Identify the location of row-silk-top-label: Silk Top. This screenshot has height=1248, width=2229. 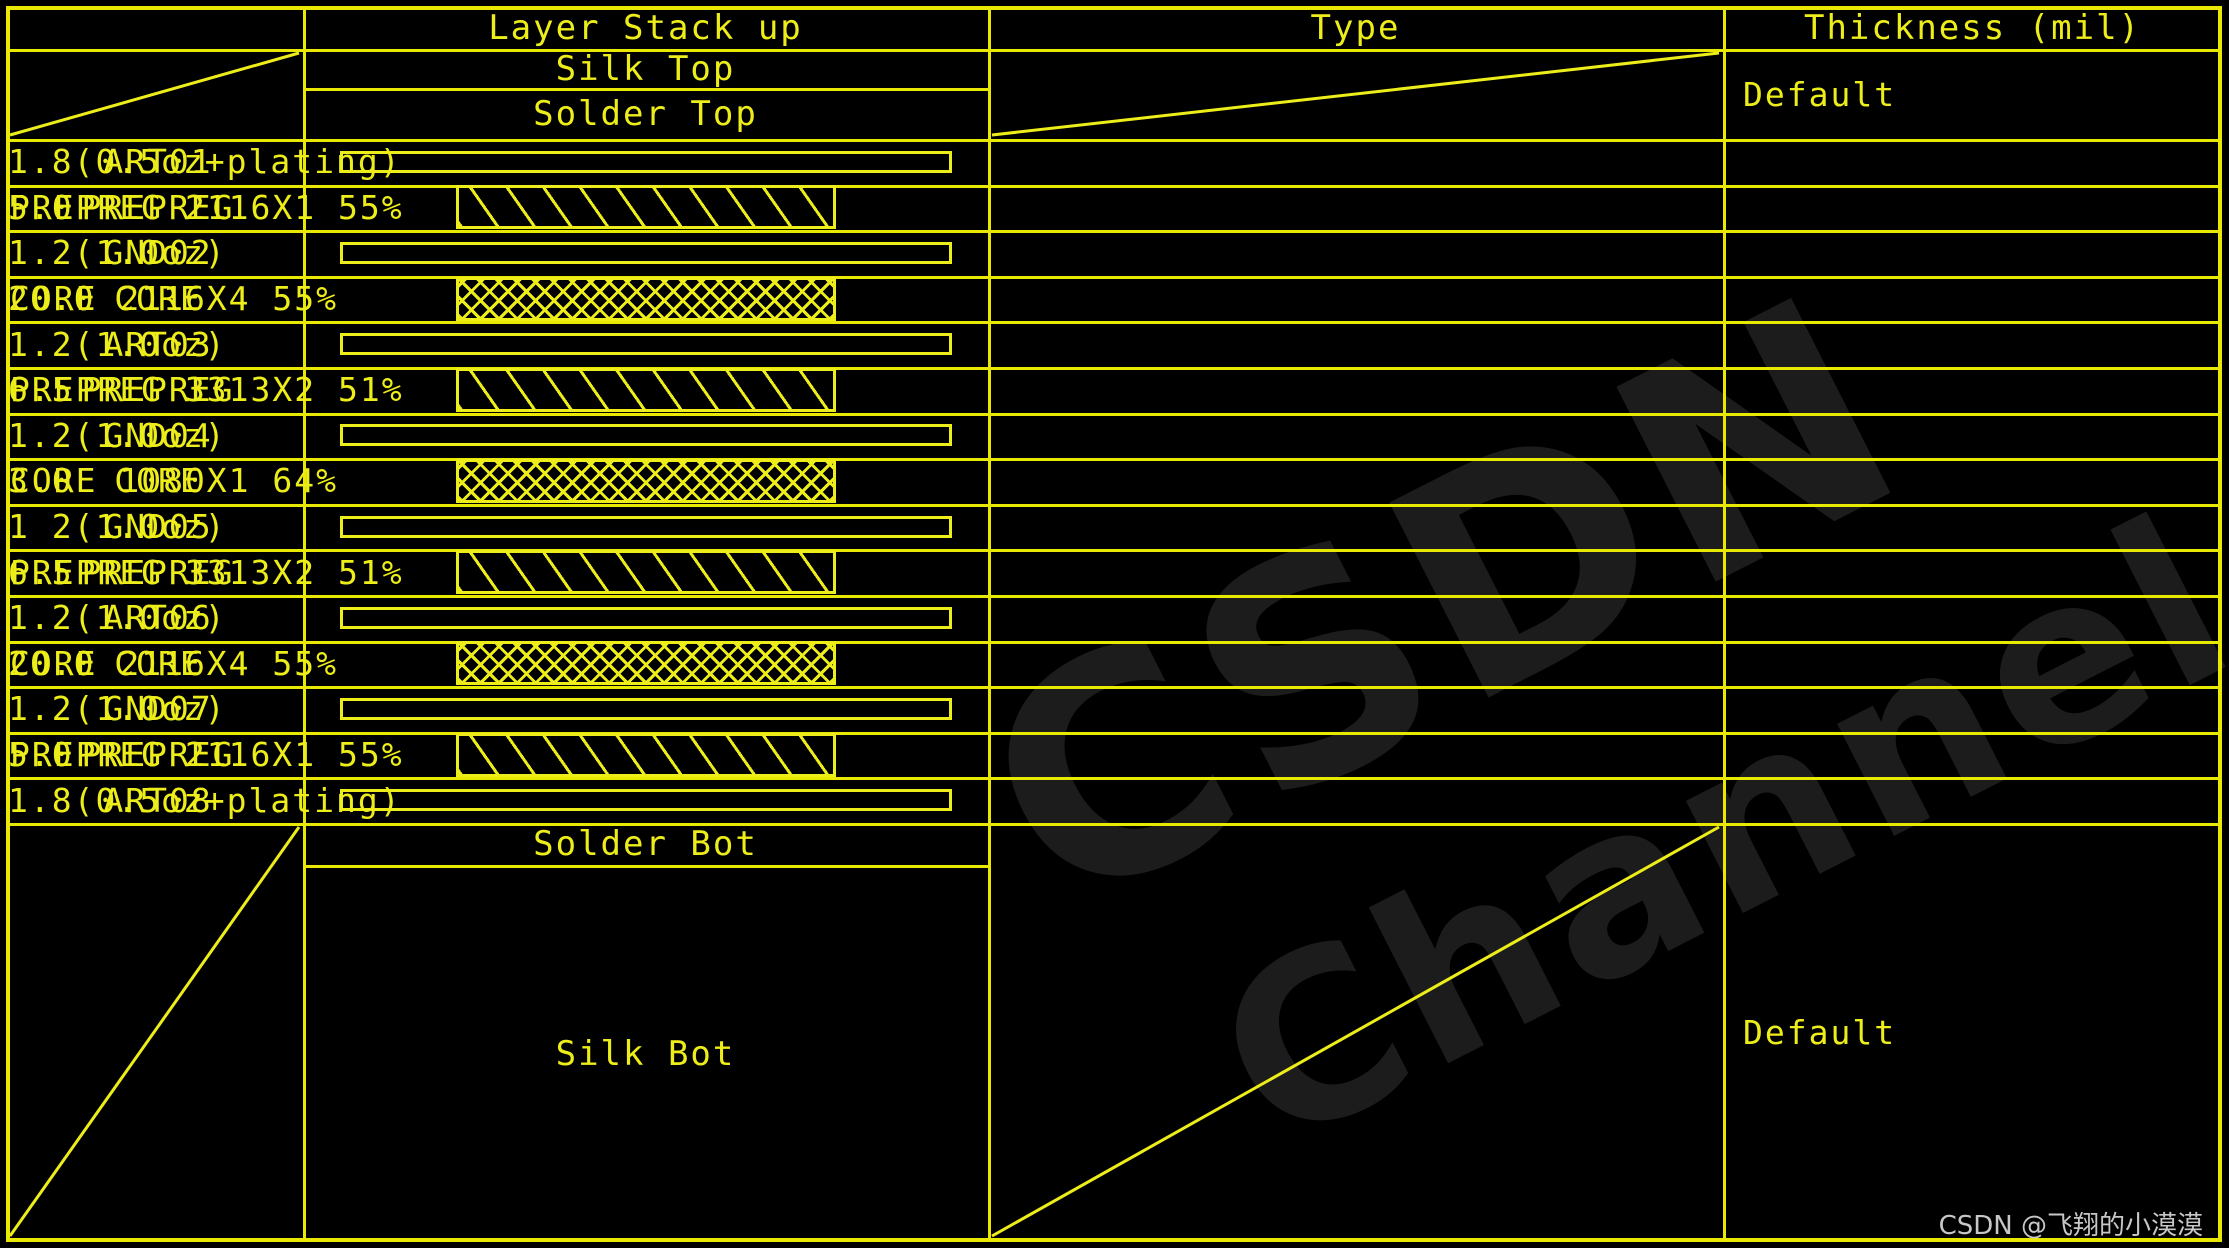
(645, 68).